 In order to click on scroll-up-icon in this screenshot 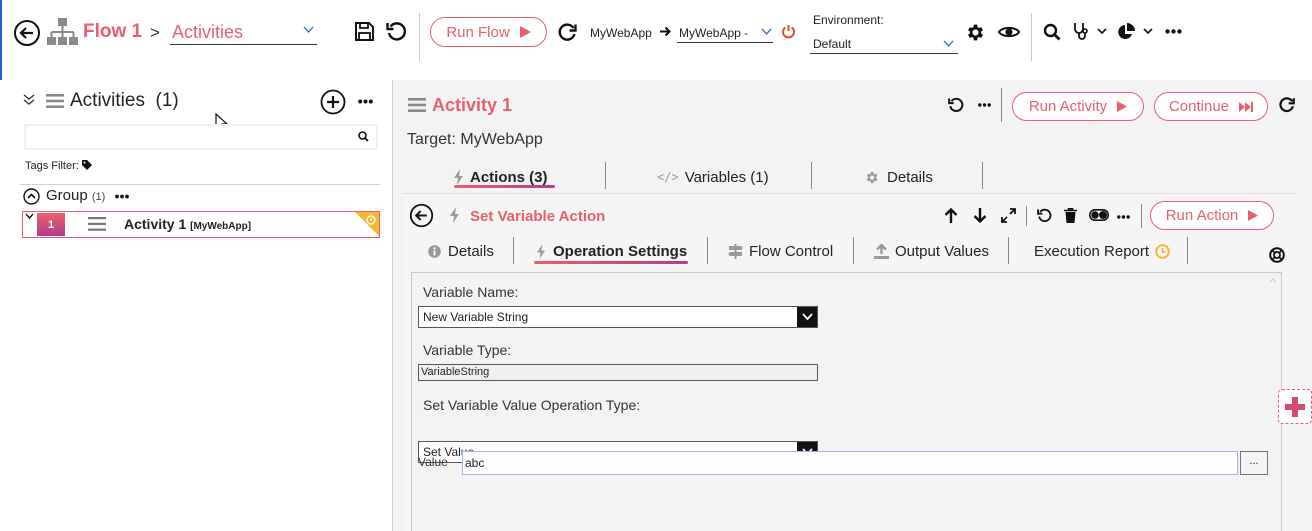, I will do `click(1273, 280)`.